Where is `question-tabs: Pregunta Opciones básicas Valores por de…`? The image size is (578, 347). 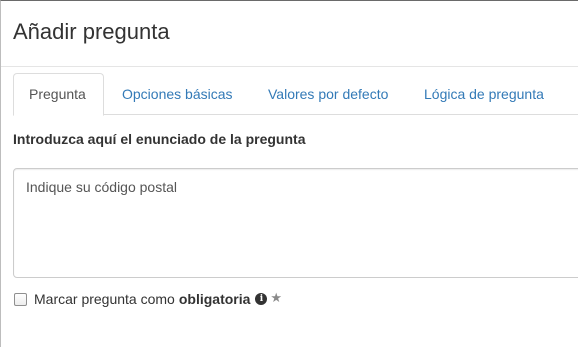 question-tabs: Pregunta Opciones básicas Valores por de… is located at coordinates (295, 94).